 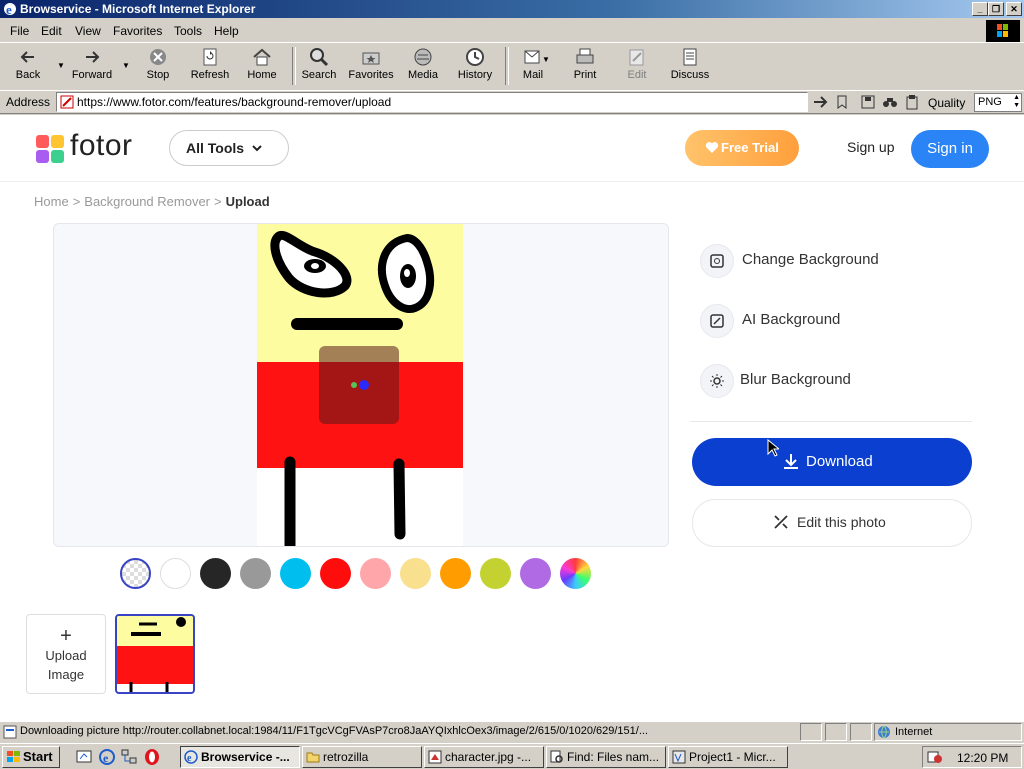 What do you see at coordinates (475, 67) in the screenshot?
I see `history-button: History` at bounding box center [475, 67].